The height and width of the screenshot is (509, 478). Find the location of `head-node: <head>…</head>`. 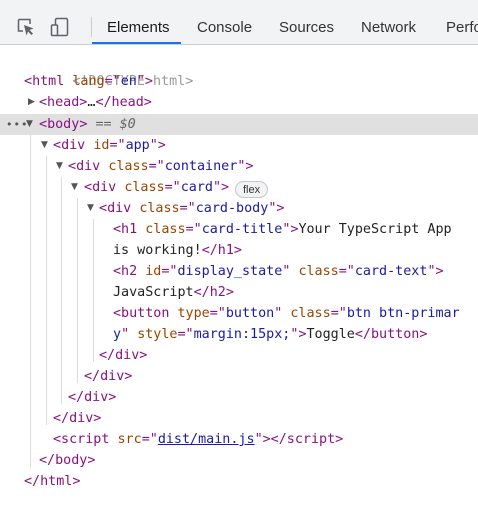

head-node: <head>…</head> is located at coordinates (95, 102).